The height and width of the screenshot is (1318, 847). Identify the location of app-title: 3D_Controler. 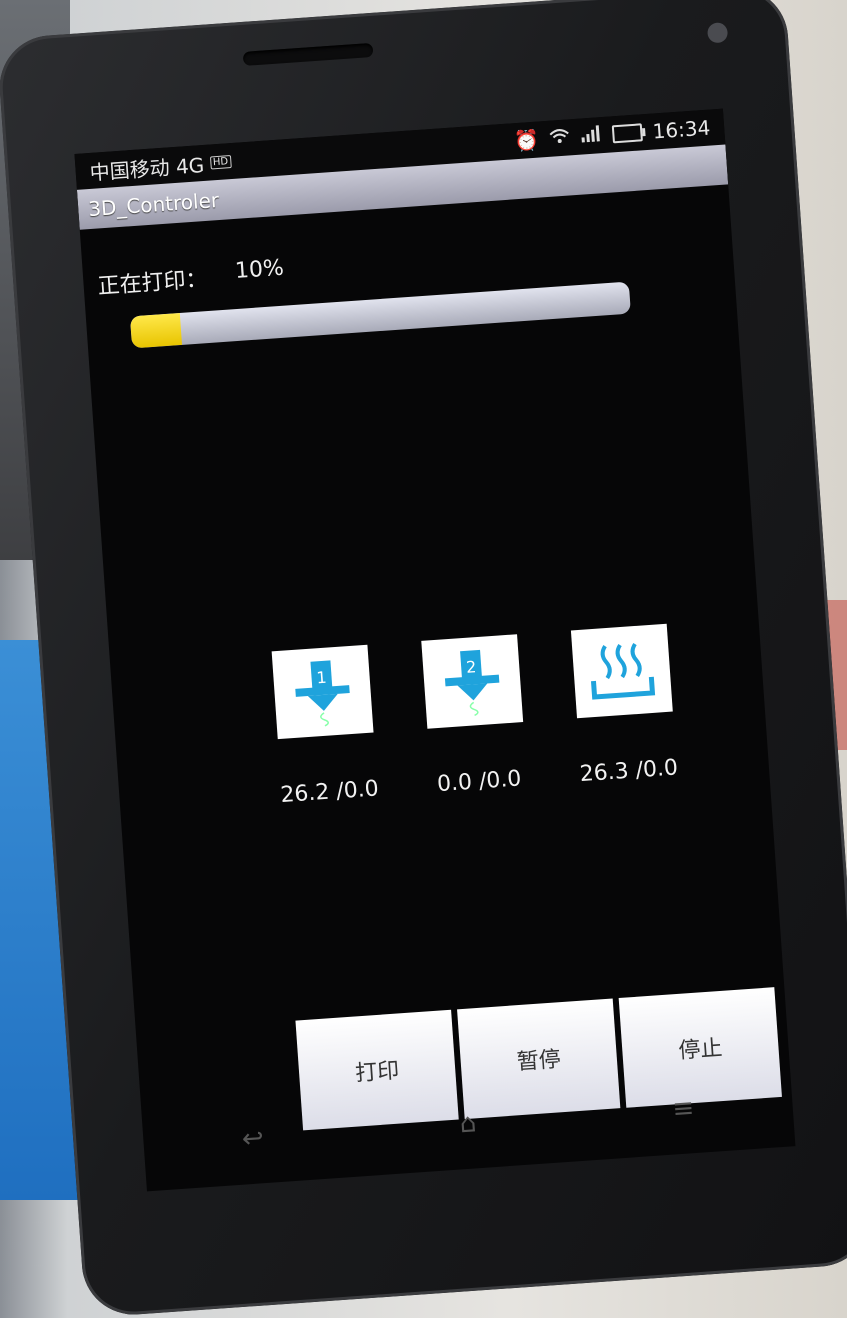
(153, 205).